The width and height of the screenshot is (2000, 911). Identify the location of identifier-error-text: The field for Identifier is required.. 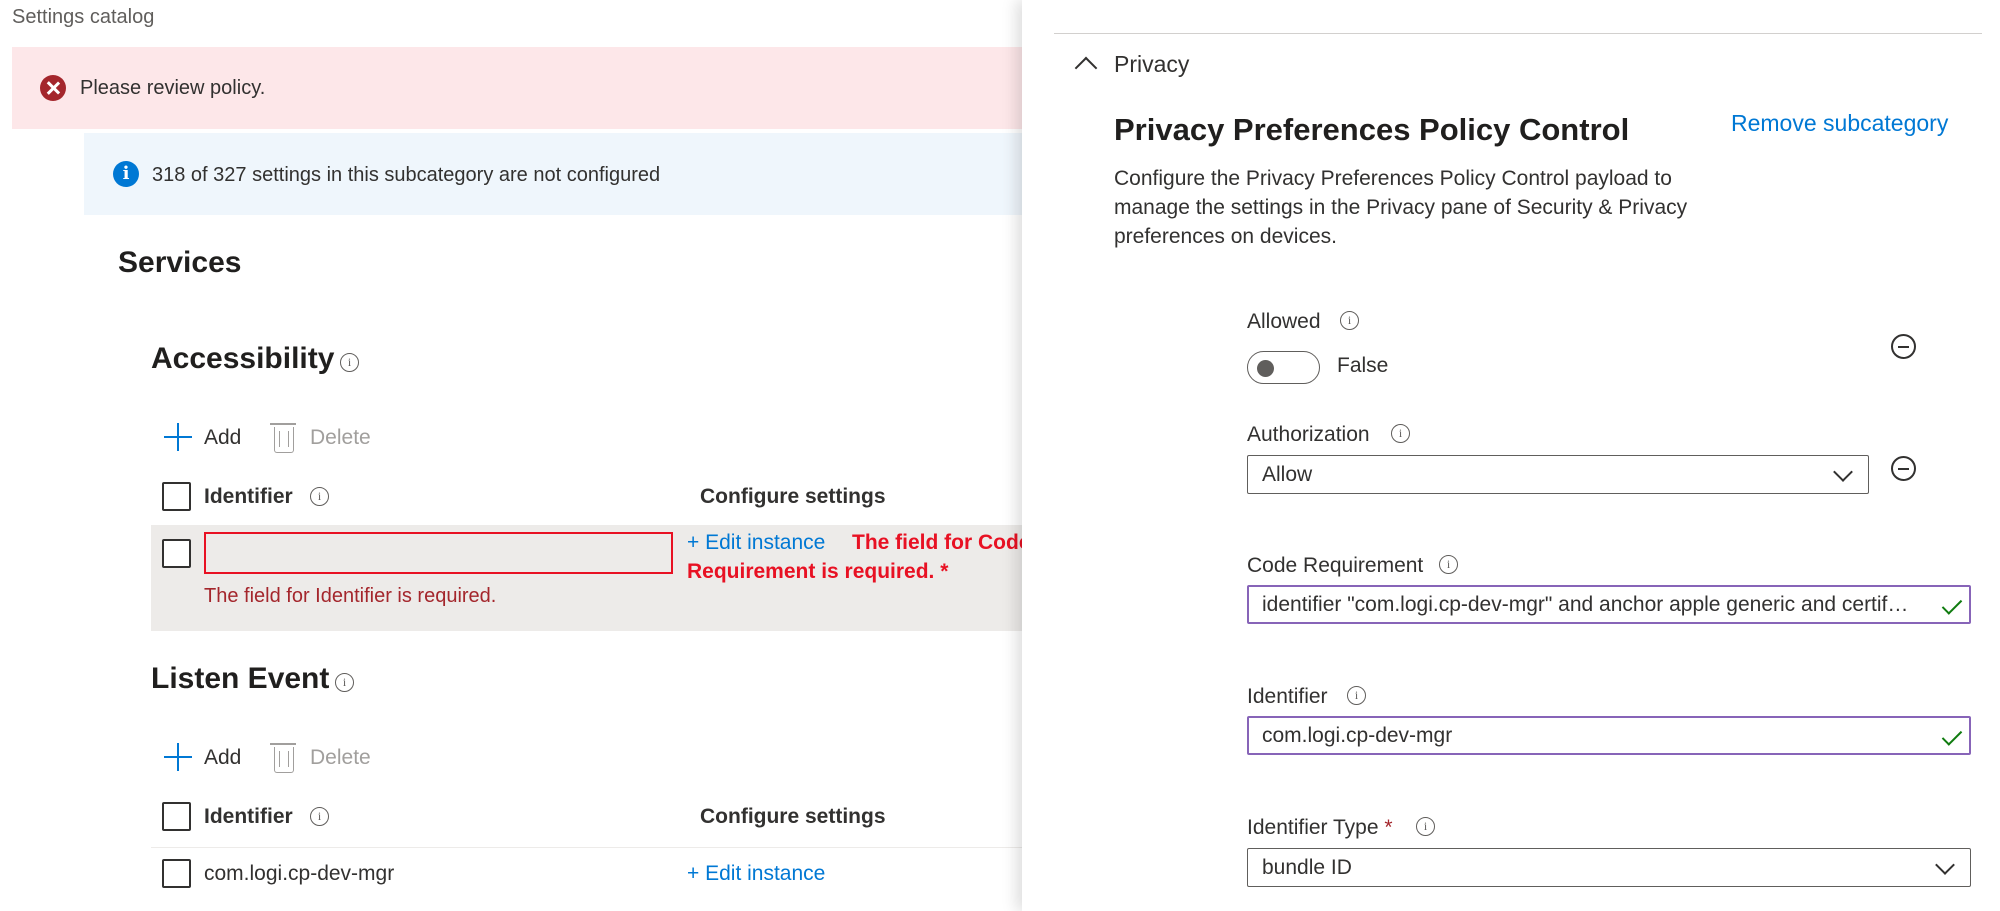
(350, 596).